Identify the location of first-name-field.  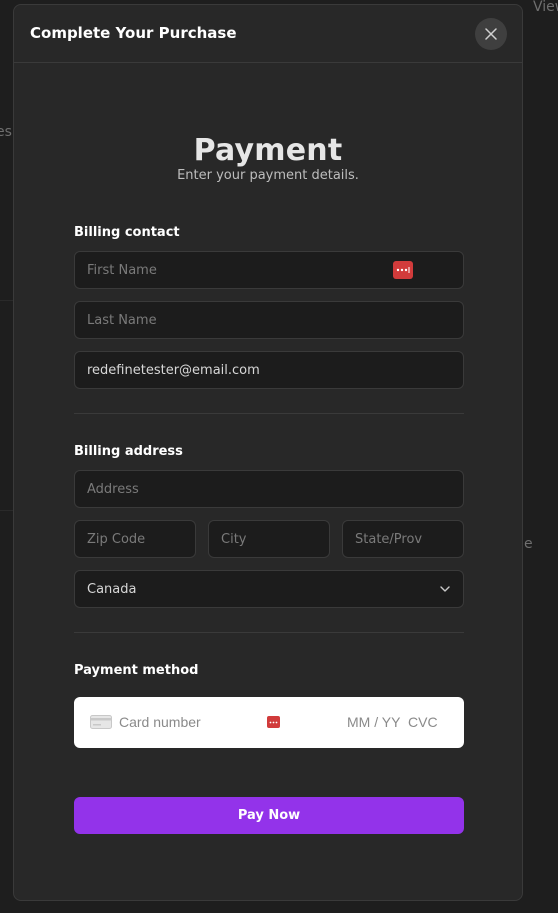
(269, 270).